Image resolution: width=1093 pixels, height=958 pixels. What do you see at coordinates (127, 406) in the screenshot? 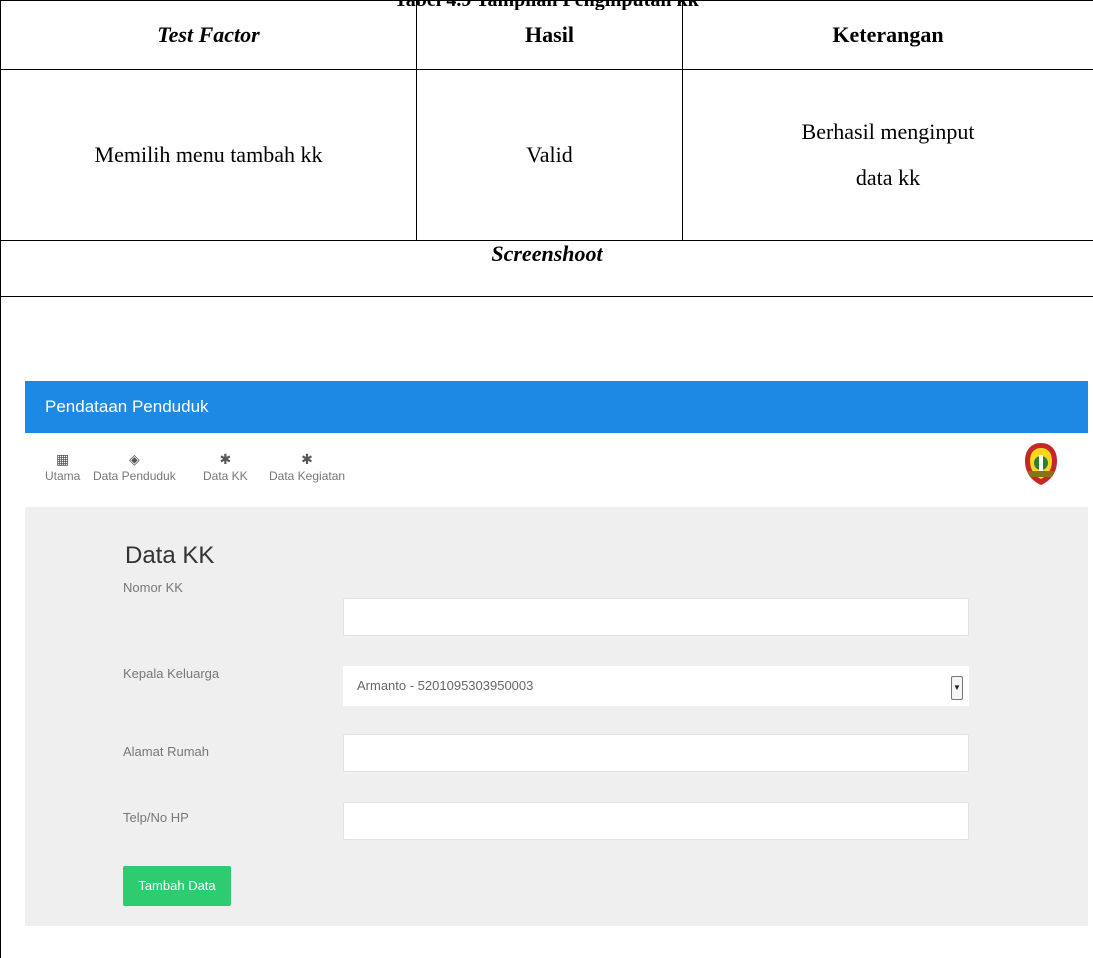
I see `app-title: Pendataan Penduduk` at bounding box center [127, 406].